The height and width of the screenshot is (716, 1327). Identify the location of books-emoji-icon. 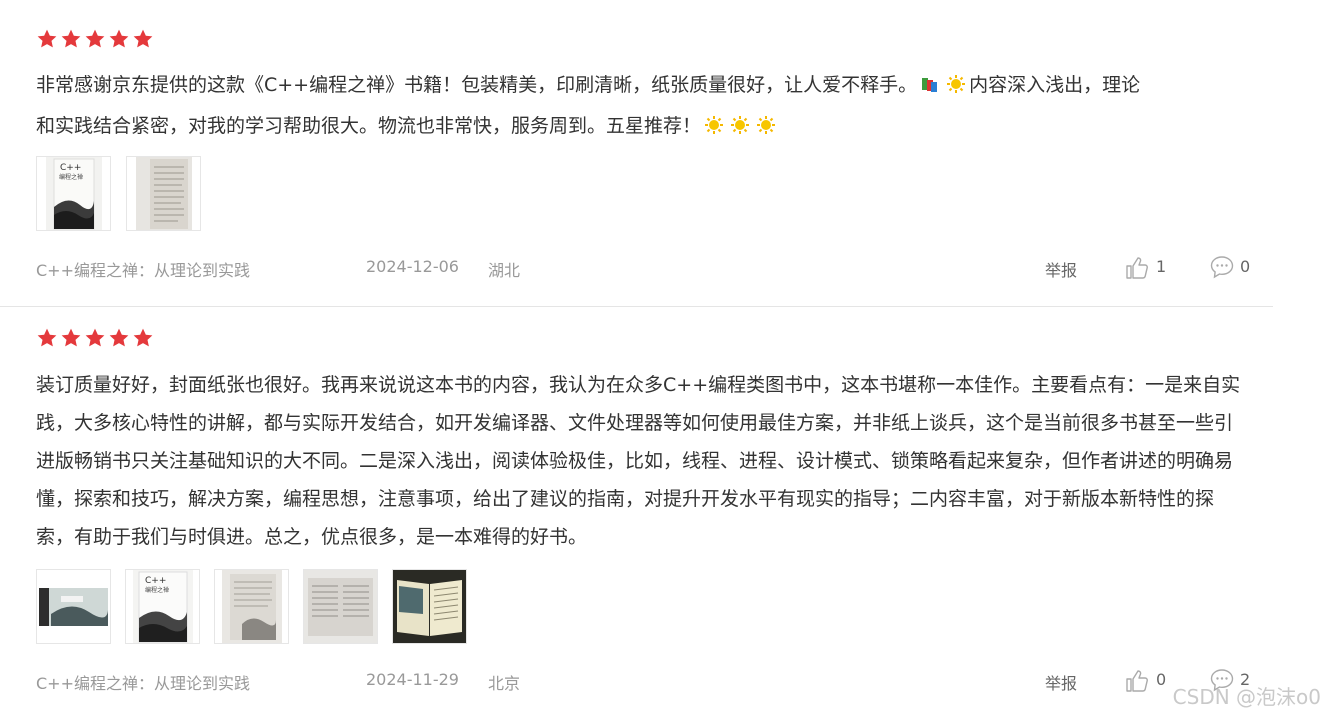
(930, 88).